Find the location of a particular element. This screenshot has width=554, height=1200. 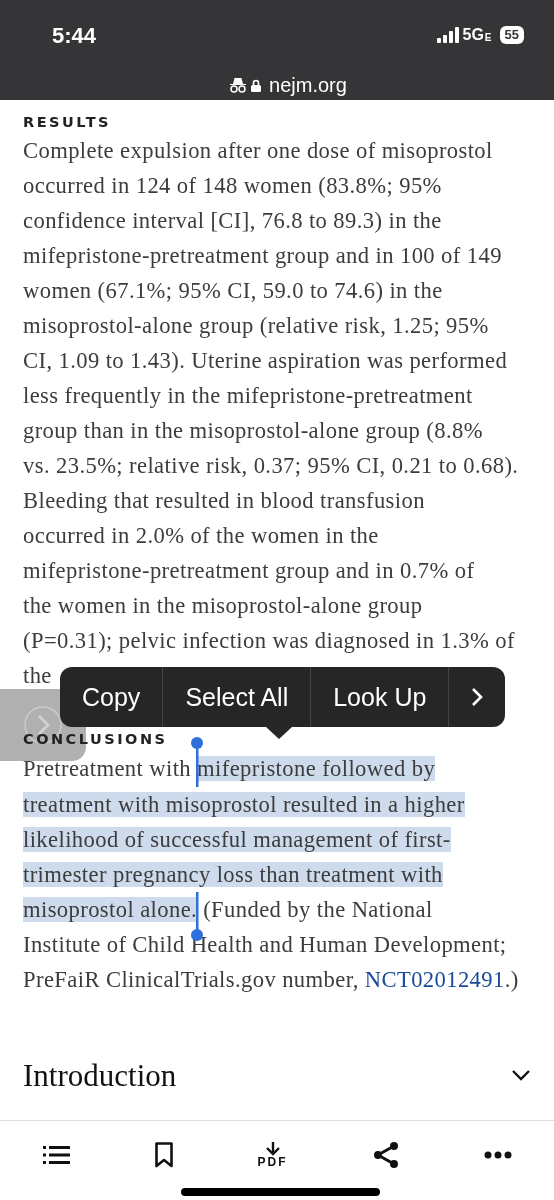

more-icon is located at coordinates (497, 1155).